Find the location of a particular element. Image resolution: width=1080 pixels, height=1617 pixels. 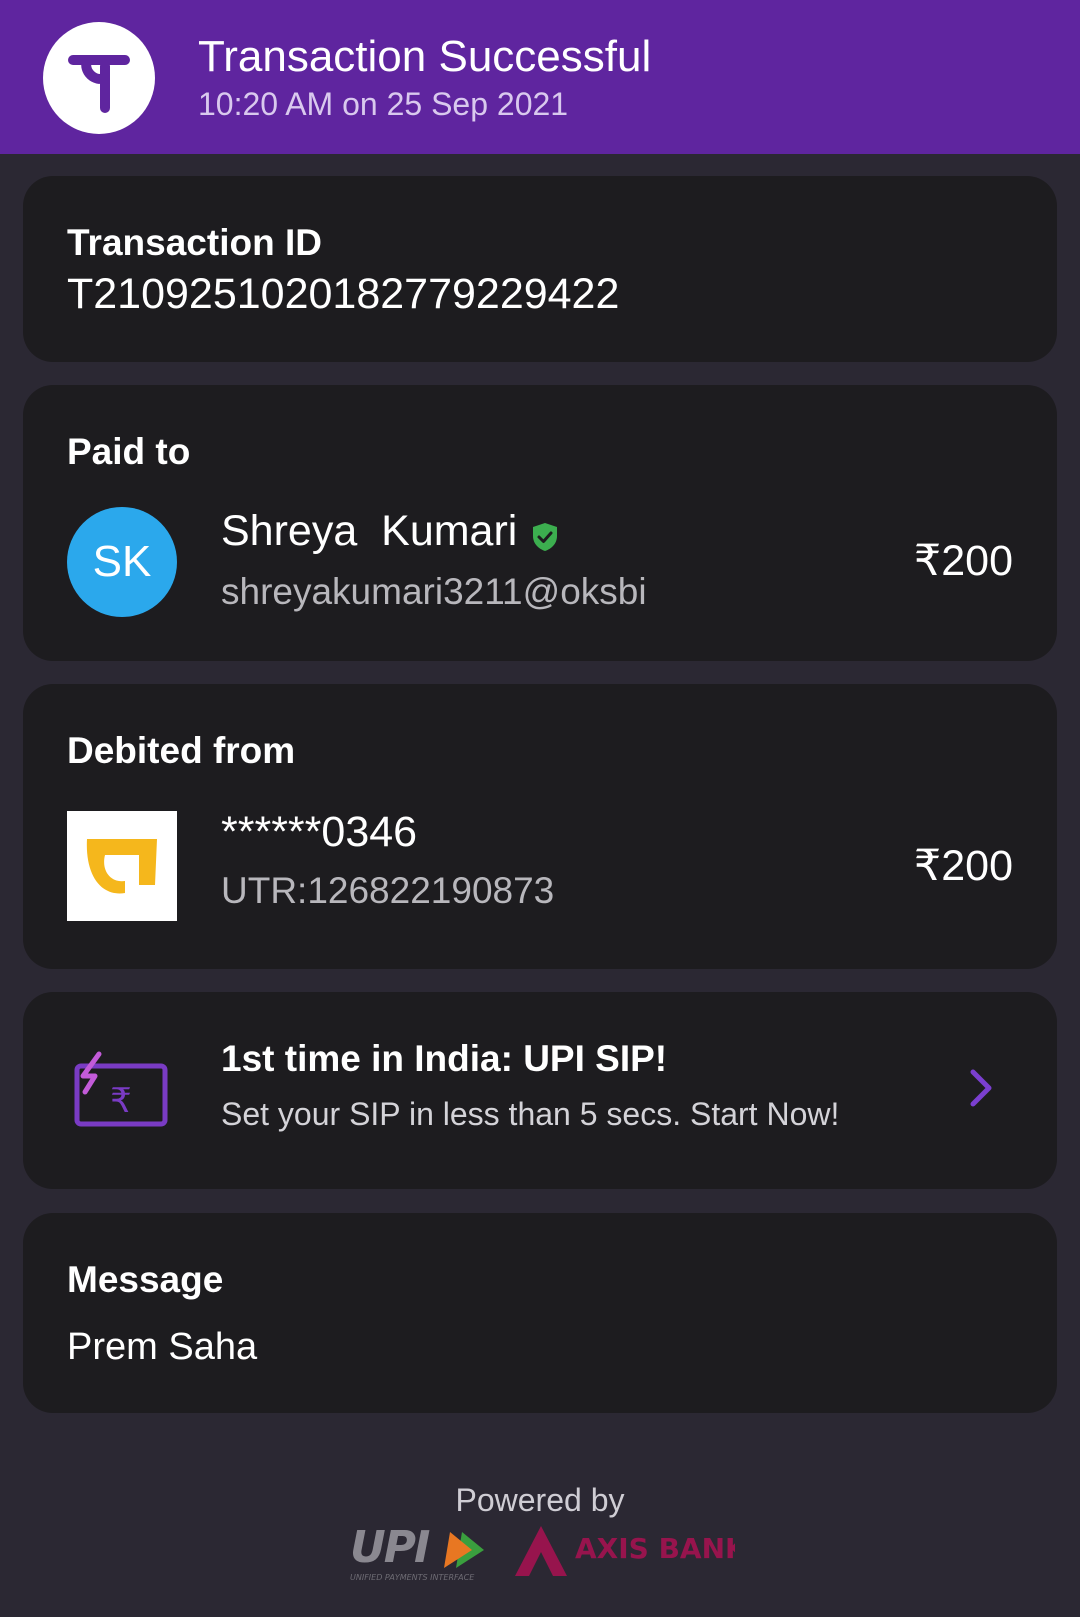

transaction-datetime: 10:20 AM on 25 Sep 2021 is located at coordinates (383, 104).